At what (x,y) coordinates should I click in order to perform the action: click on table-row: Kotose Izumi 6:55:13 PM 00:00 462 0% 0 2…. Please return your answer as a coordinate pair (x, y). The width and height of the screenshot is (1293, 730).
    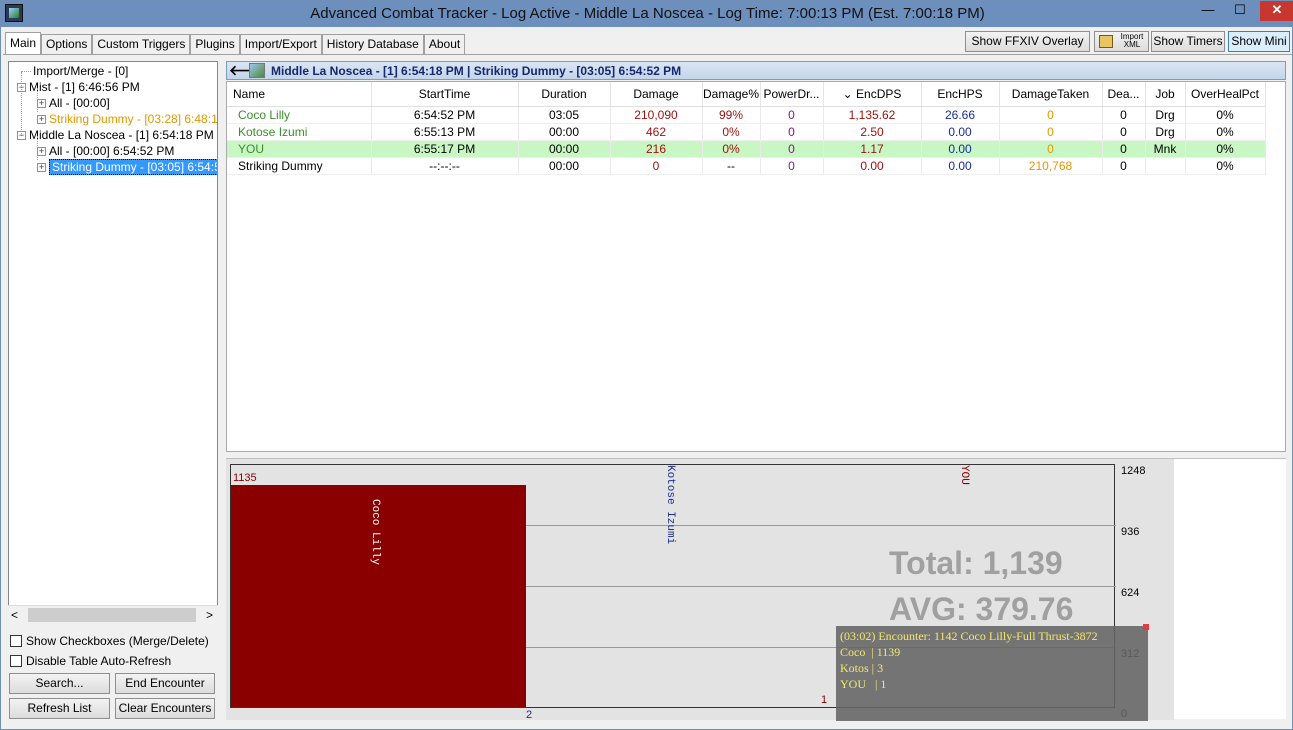
    Looking at the image, I should click on (746, 132).